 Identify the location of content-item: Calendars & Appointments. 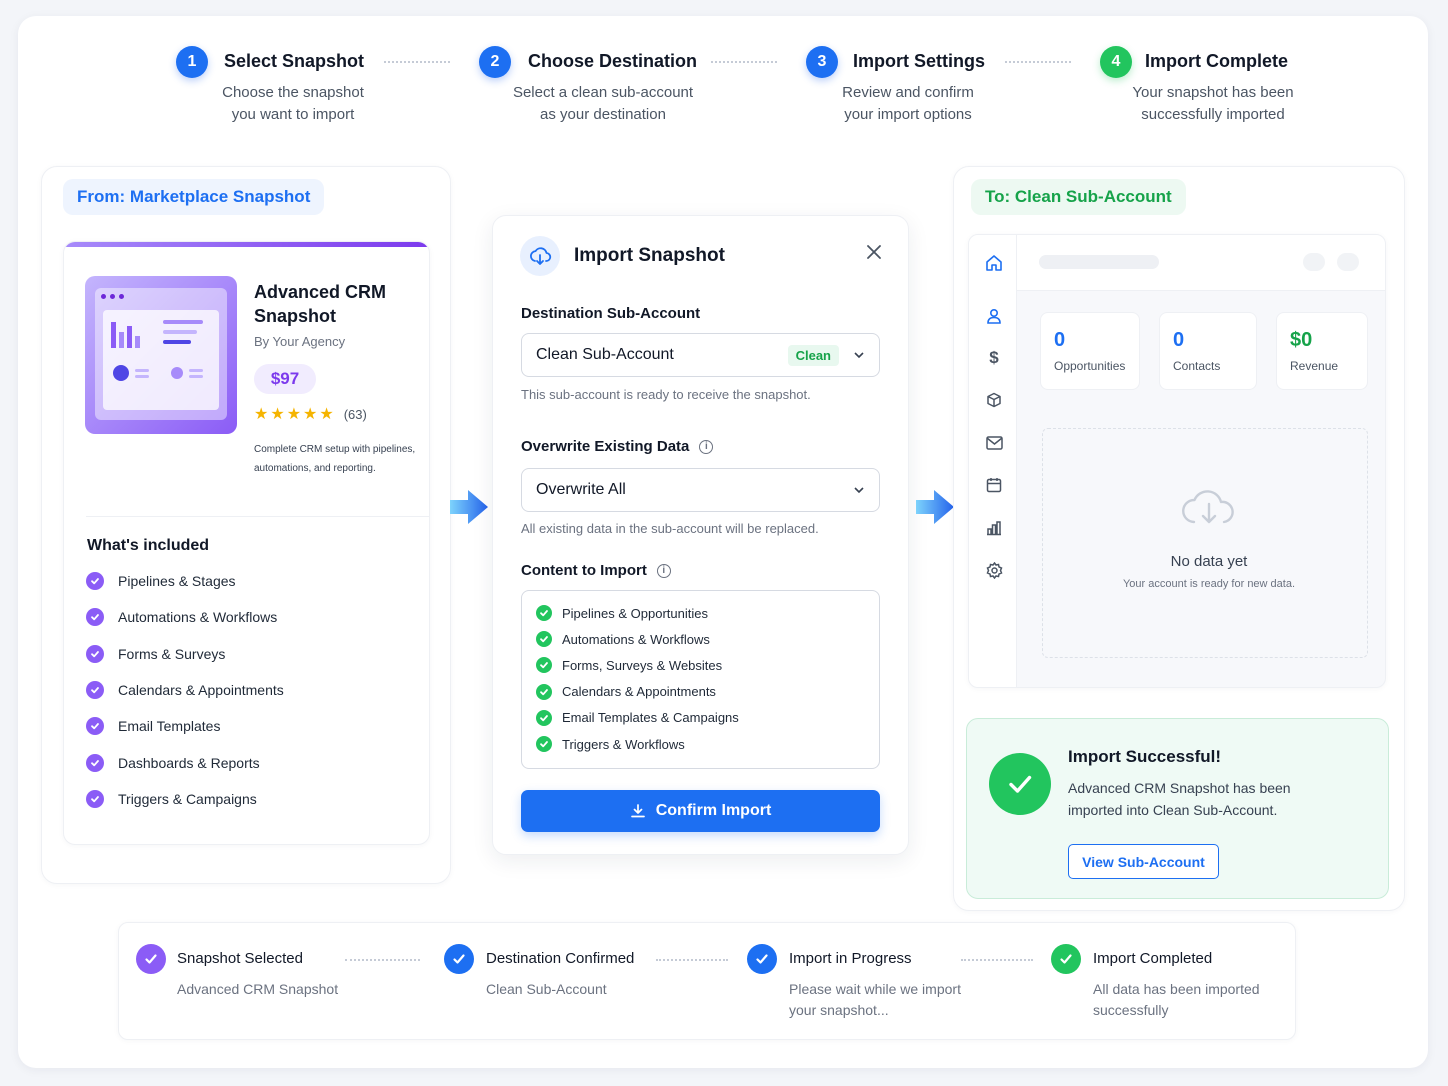
(626, 691).